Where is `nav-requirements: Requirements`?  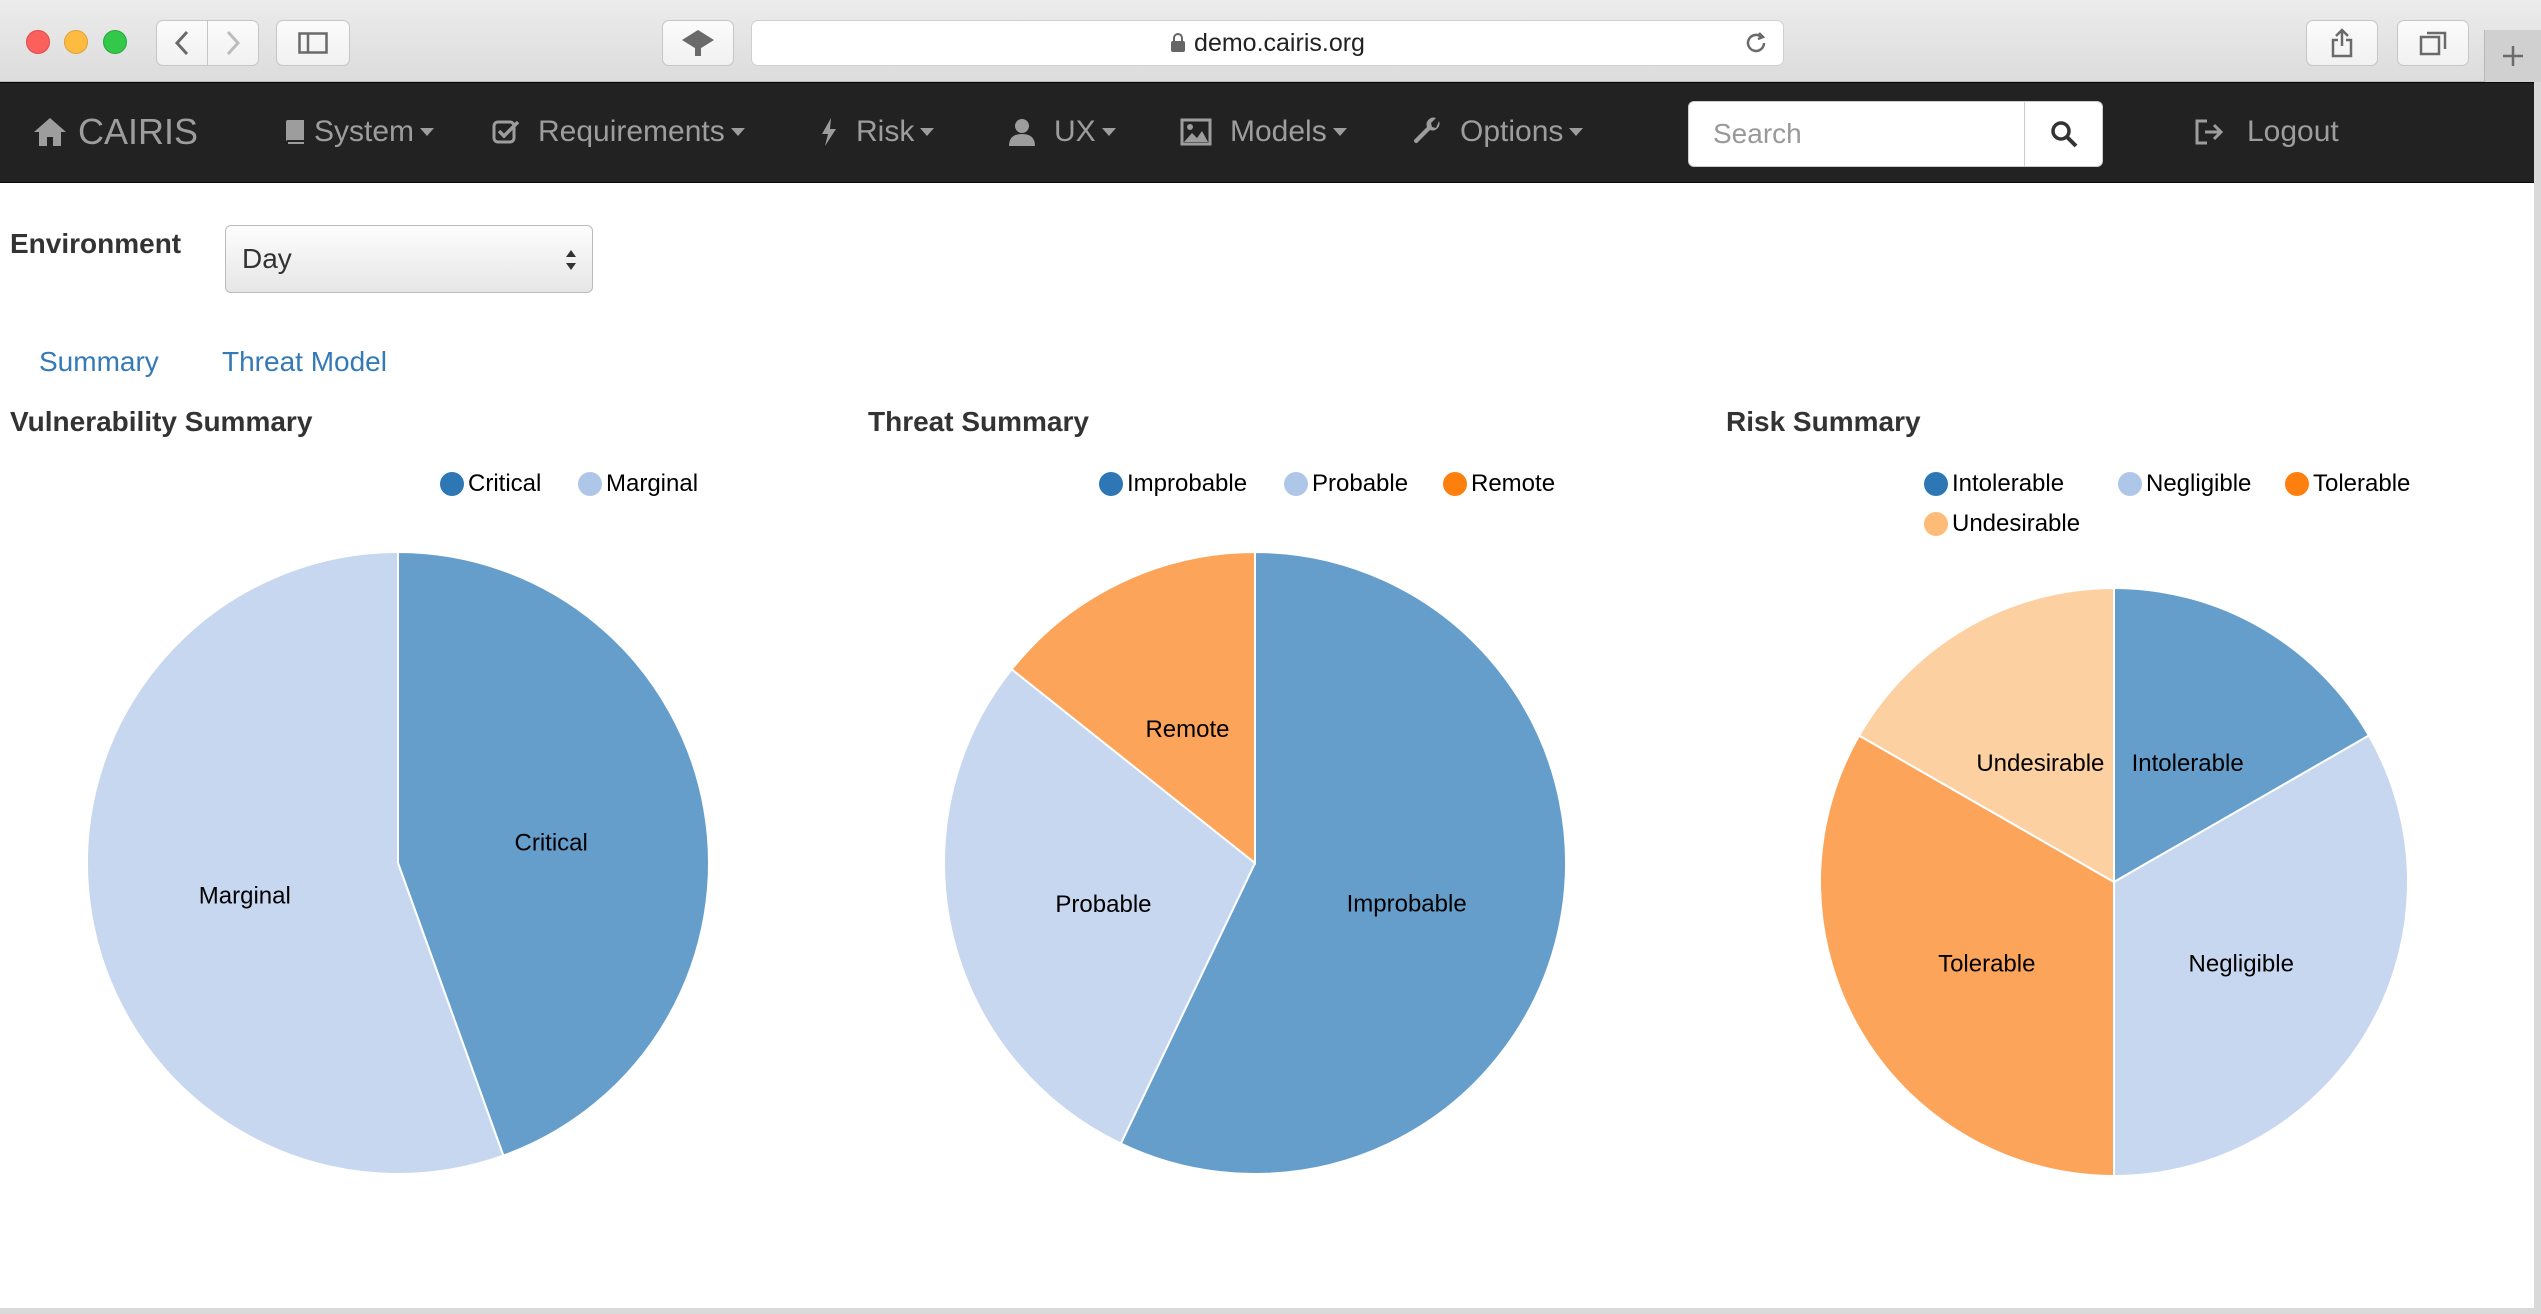 nav-requirements: Requirements is located at coordinates (618, 132).